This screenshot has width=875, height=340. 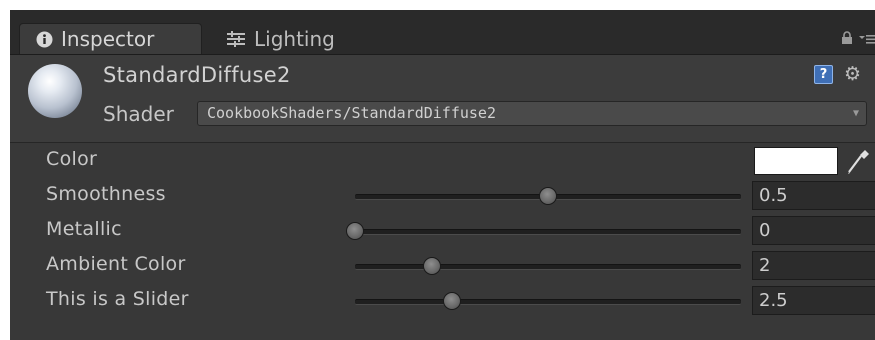 I want to click on custom-slider-thumb, so click(x=451, y=301).